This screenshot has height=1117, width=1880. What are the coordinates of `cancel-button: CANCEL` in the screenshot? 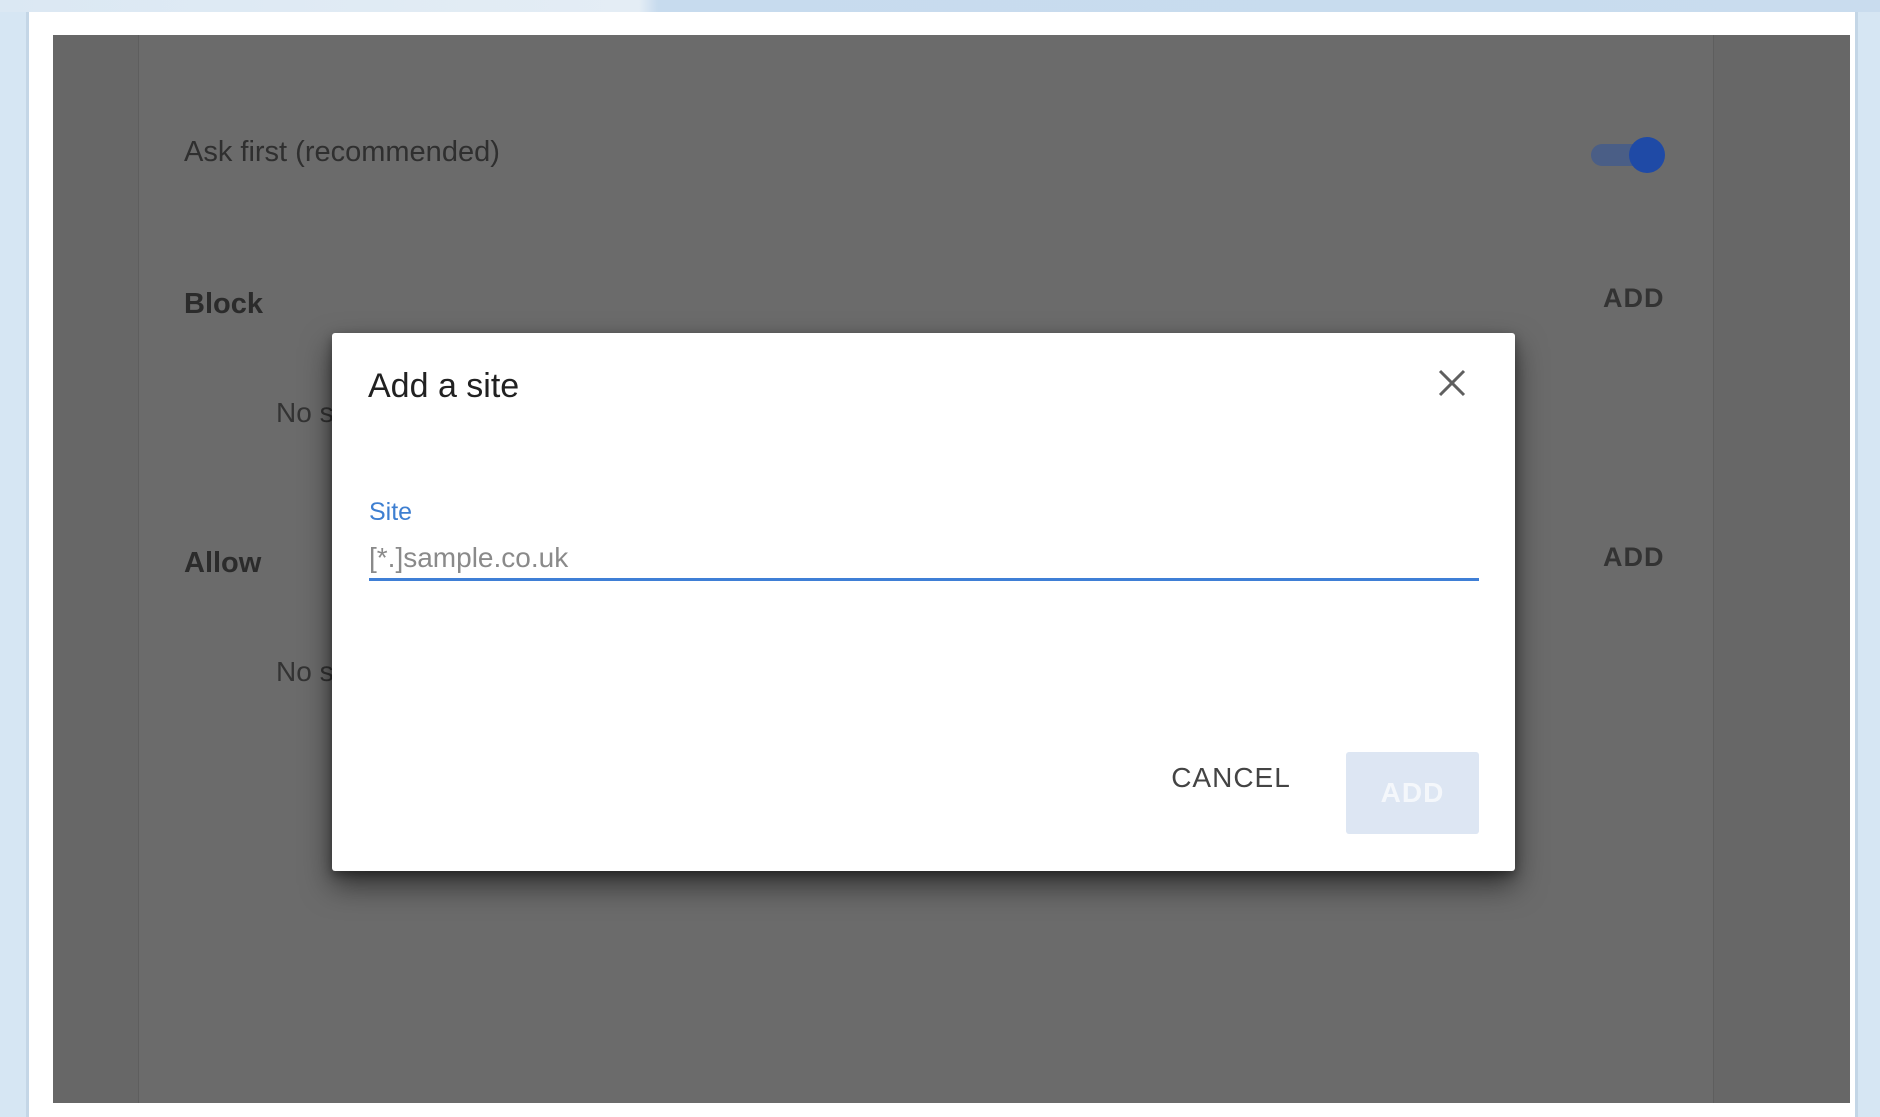 It's located at (1231, 778).